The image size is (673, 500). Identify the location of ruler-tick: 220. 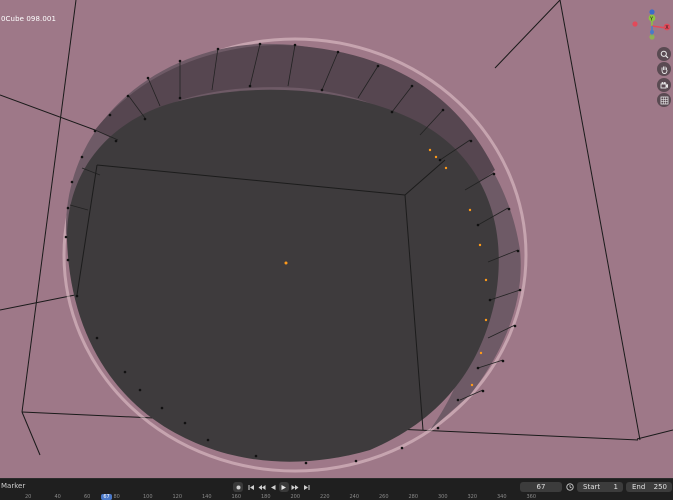
(325, 497).